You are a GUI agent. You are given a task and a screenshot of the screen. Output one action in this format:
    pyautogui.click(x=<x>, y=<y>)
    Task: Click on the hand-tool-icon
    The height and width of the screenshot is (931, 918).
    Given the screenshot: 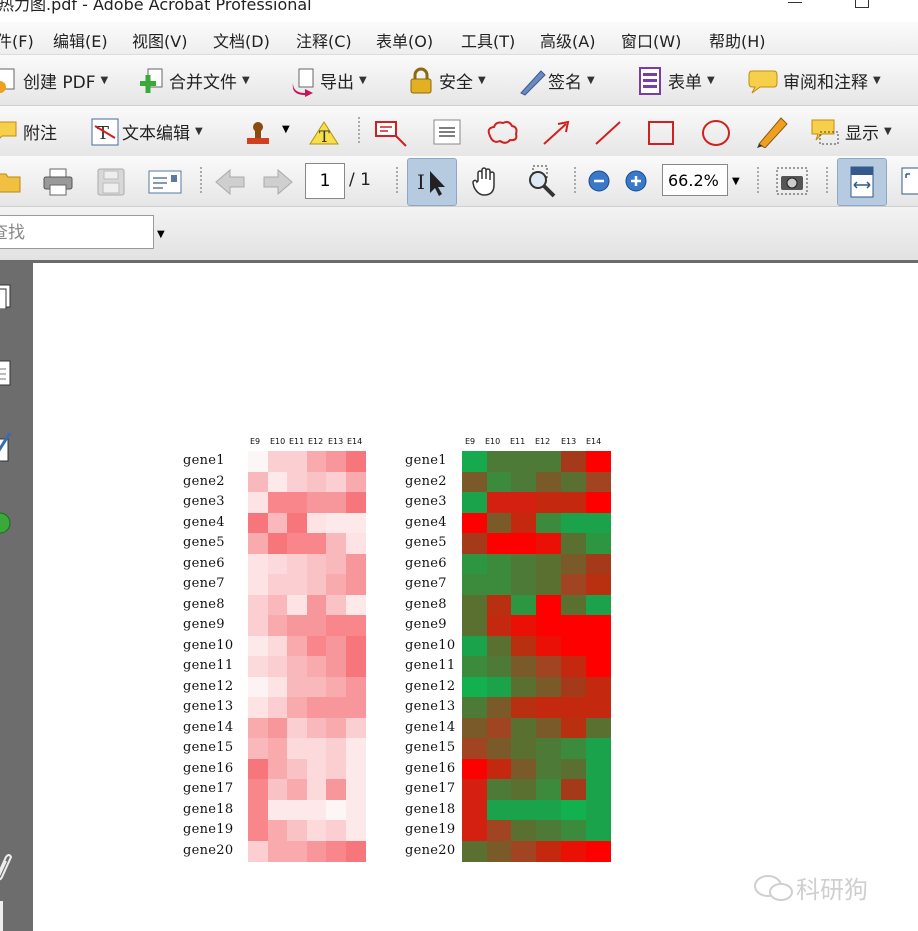 What is the action you would take?
    pyautogui.click(x=486, y=183)
    